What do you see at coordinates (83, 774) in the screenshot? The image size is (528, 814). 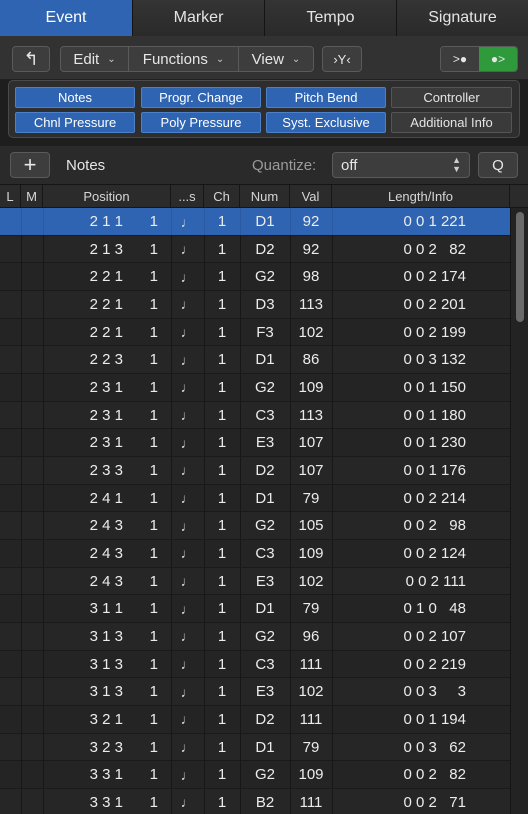 I see `position-cell: 3 3 1` at bounding box center [83, 774].